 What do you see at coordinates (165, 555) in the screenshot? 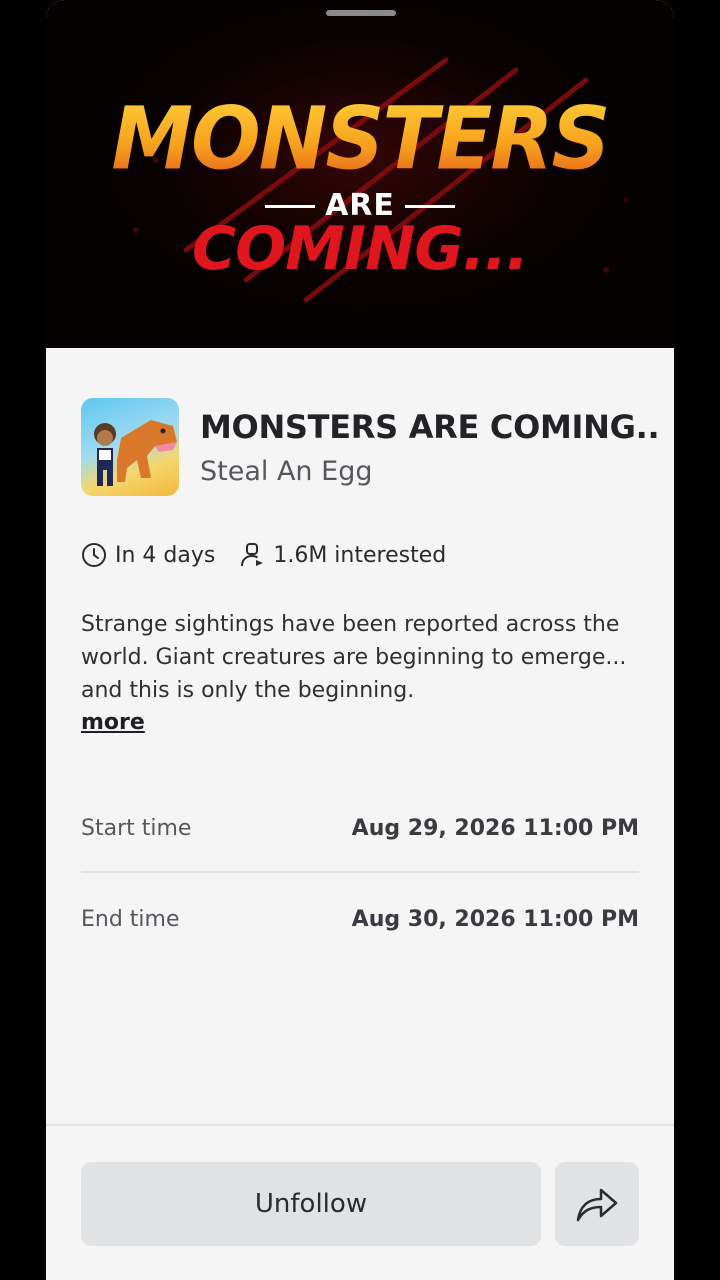
I see `event-time-until: In 4 days` at bounding box center [165, 555].